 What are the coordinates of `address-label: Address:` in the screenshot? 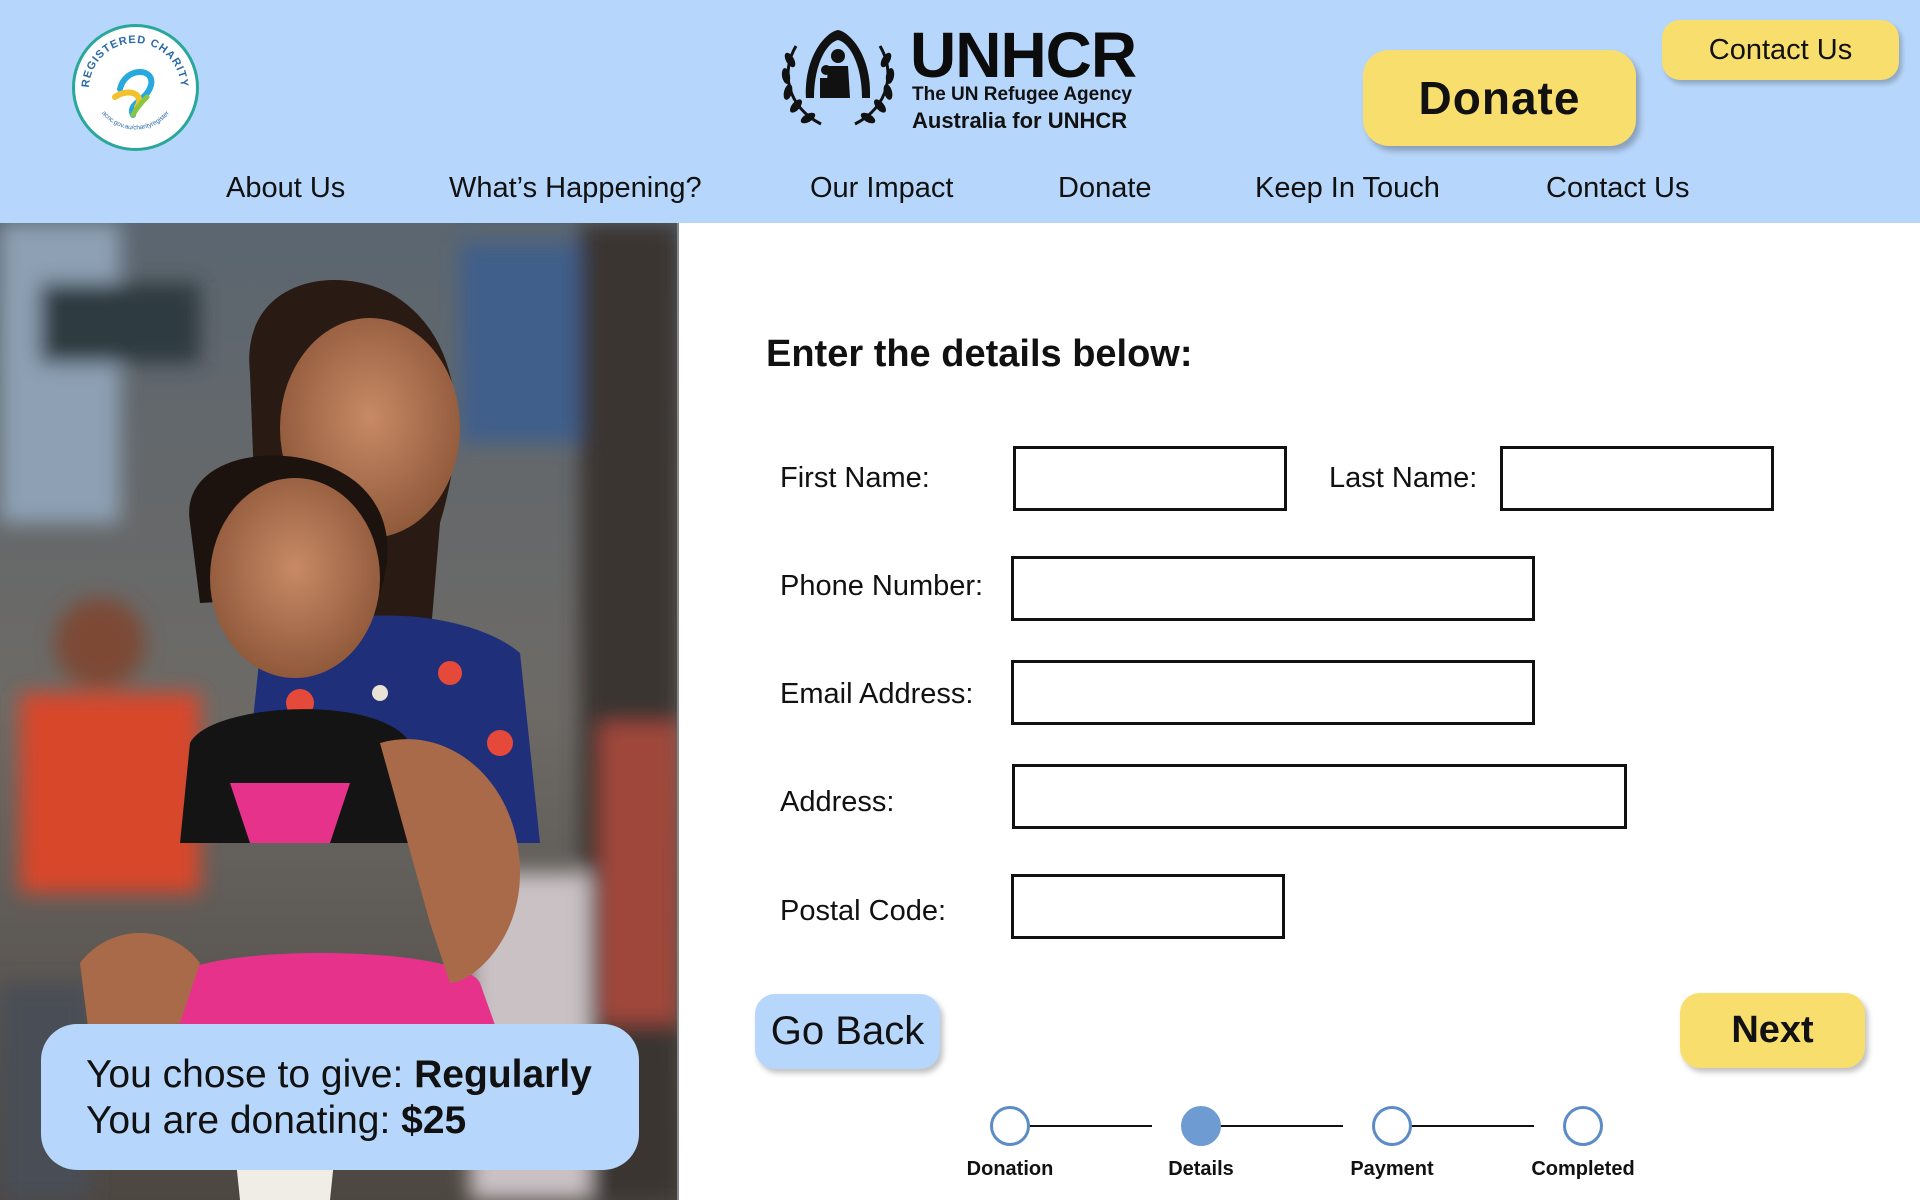 It's located at (837, 802).